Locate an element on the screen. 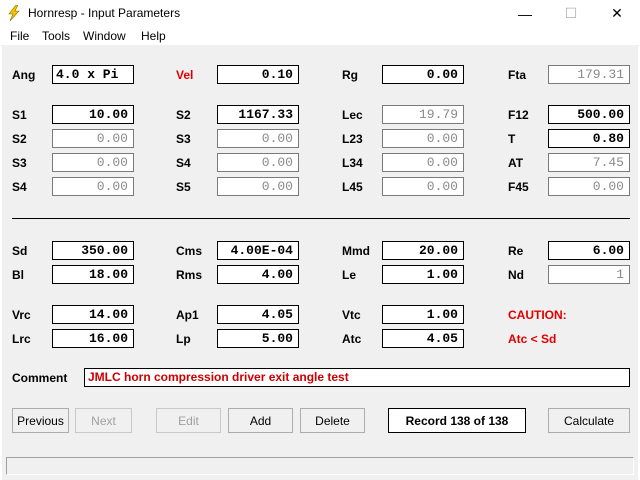 The height and width of the screenshot is (480, 640). record-indicator: Record 138 of 138 is located at coordinates (457, 420).